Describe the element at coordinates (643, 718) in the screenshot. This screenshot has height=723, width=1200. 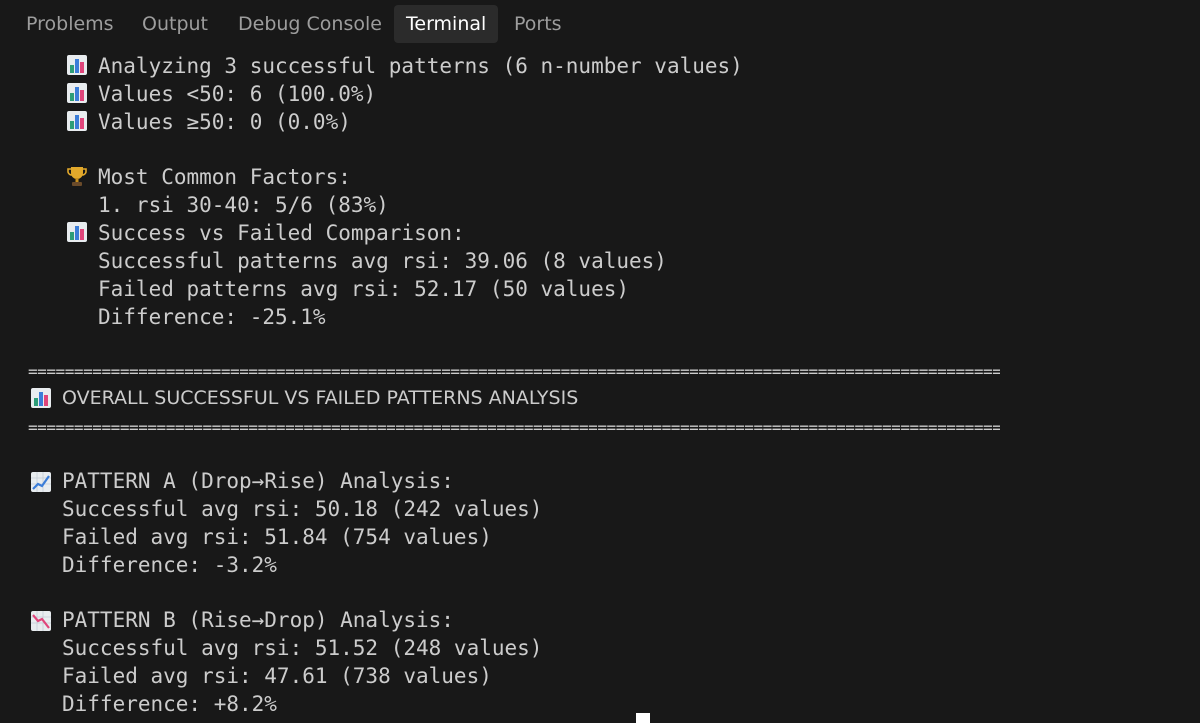
I see `terminal-cursor` at that location.